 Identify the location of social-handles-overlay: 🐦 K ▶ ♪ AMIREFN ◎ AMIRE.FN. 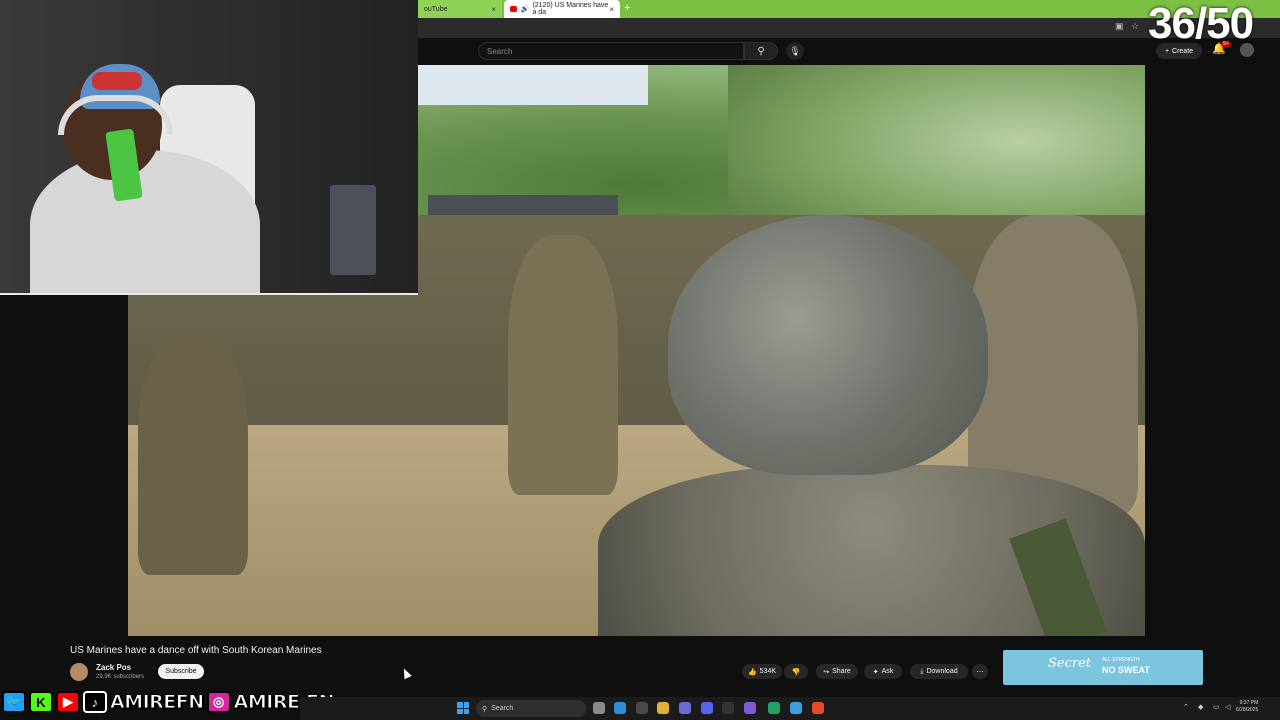
(168, 702).